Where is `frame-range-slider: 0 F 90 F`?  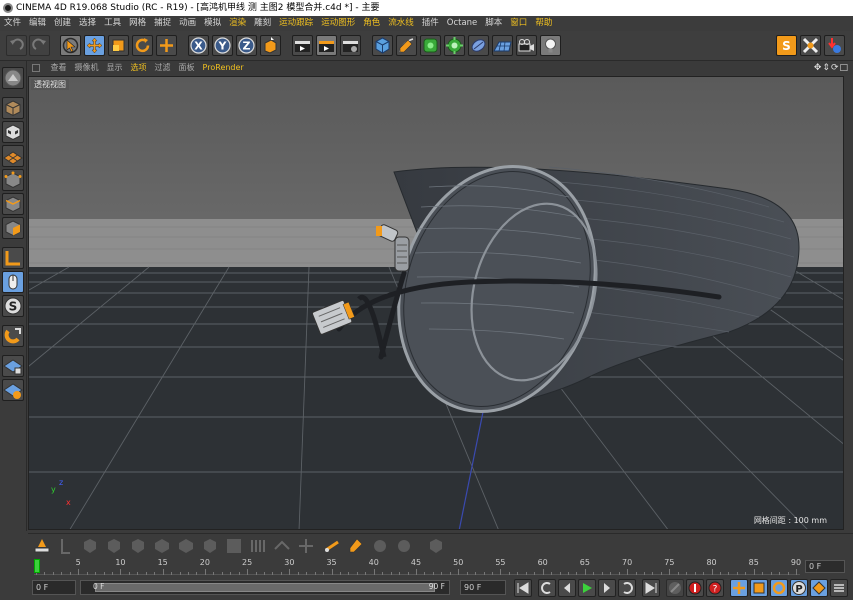 frame-range-slider: 0 F 90 F is located at coordinates (265, 587).